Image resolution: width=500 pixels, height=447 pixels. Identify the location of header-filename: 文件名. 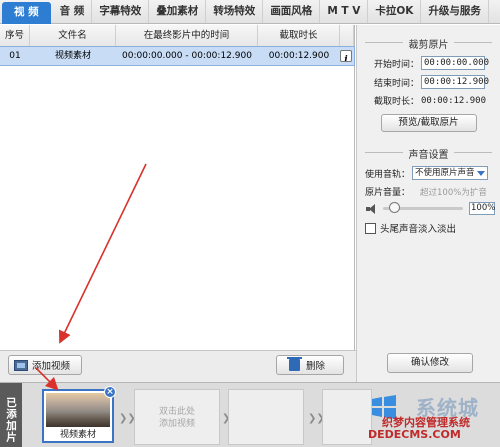
(73, 35).